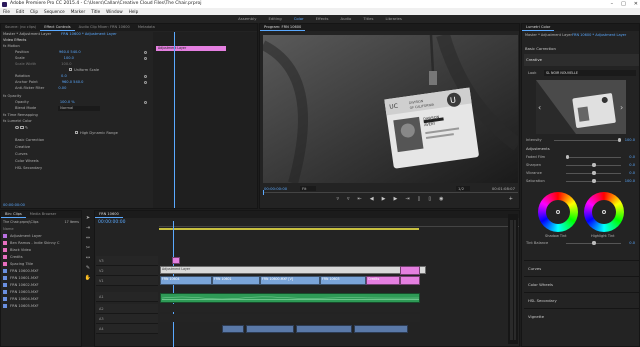 This screenshot has width=640, height=347. Describe the element at coordinates (293, 270) in the screenshot. I see `adjustment-layer-clip: Adjustment Layer` at that location.